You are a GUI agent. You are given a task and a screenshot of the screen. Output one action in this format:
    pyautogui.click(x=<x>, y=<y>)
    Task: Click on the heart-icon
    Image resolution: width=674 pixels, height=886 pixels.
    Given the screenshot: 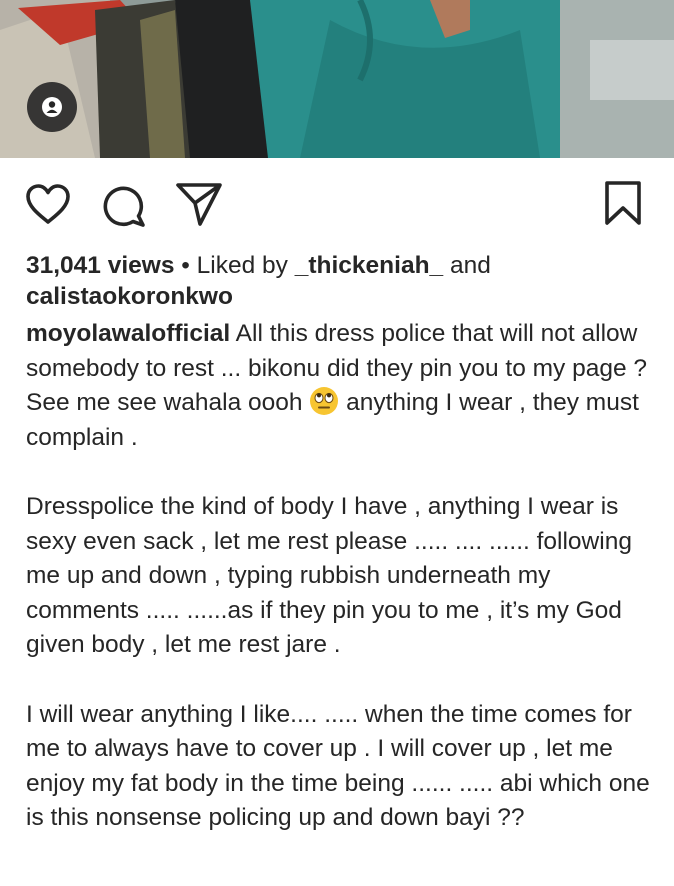 What is the action you would take?
    pyautogui.click(x=48, y=204)
    